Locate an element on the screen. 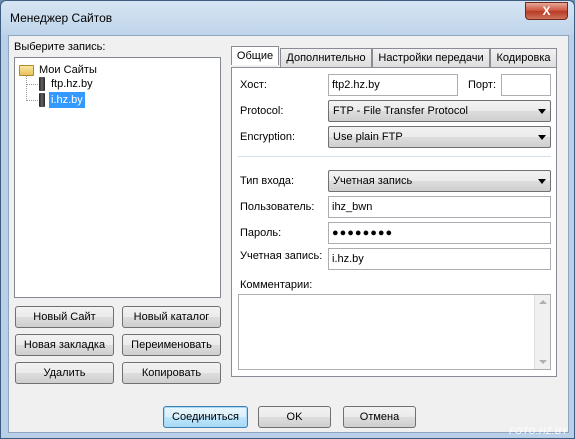 The height and width of the screenshot is (439, 575). password-input: ●●●●●●●● is located at coordinates (439, 233).